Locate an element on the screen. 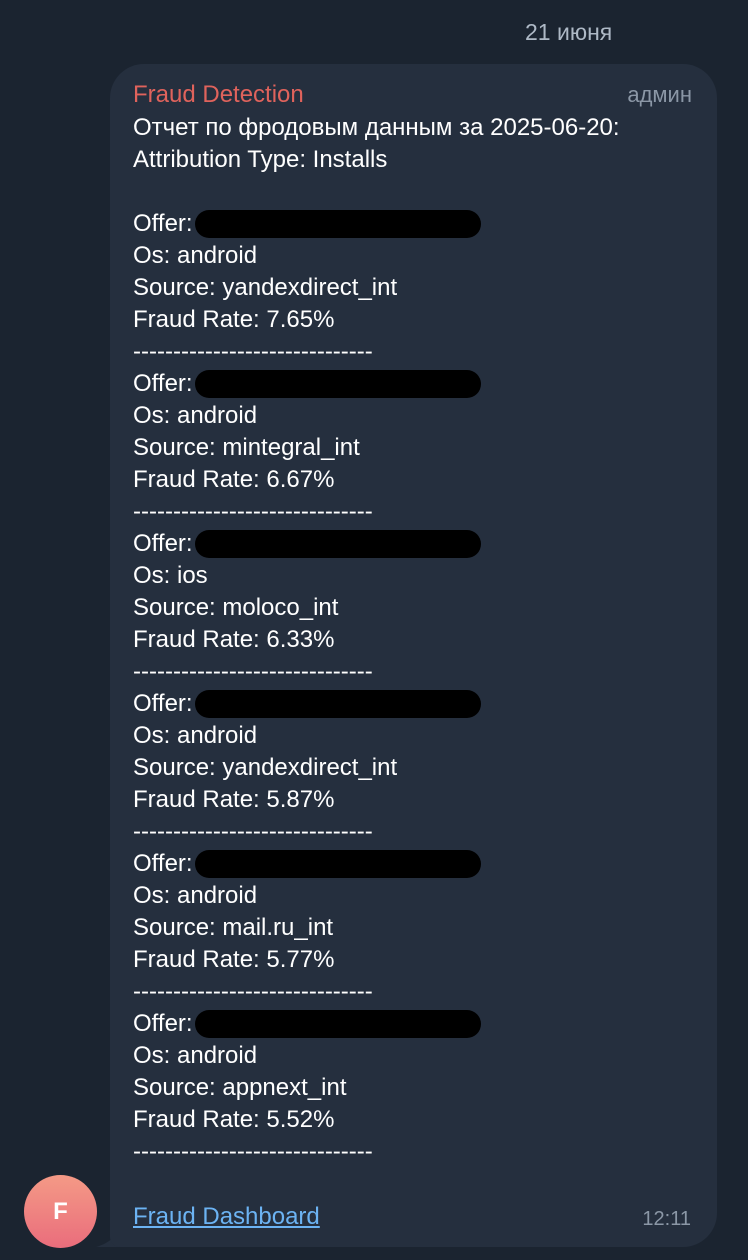  attribution-type: Attribution Type: Installs is located at coordinates (260, 159).